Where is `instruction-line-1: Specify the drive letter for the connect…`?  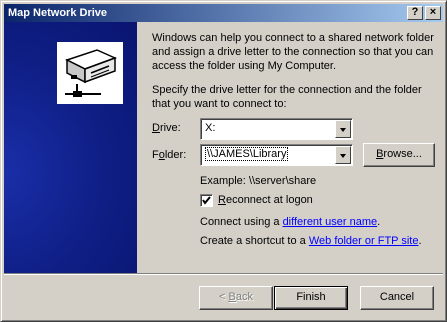 instruction-line-1: Specify the drive letter for the connect… is located at coordinates (287, 90).